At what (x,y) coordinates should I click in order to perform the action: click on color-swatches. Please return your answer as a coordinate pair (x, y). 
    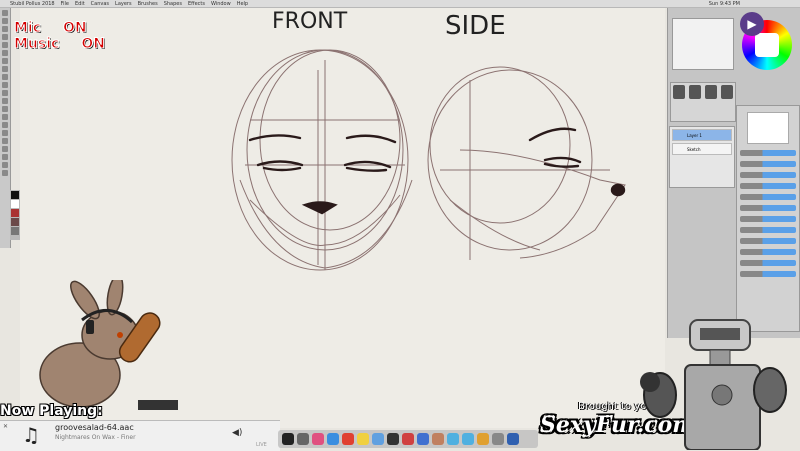
    Looking at the image, I should click on (15, 215).